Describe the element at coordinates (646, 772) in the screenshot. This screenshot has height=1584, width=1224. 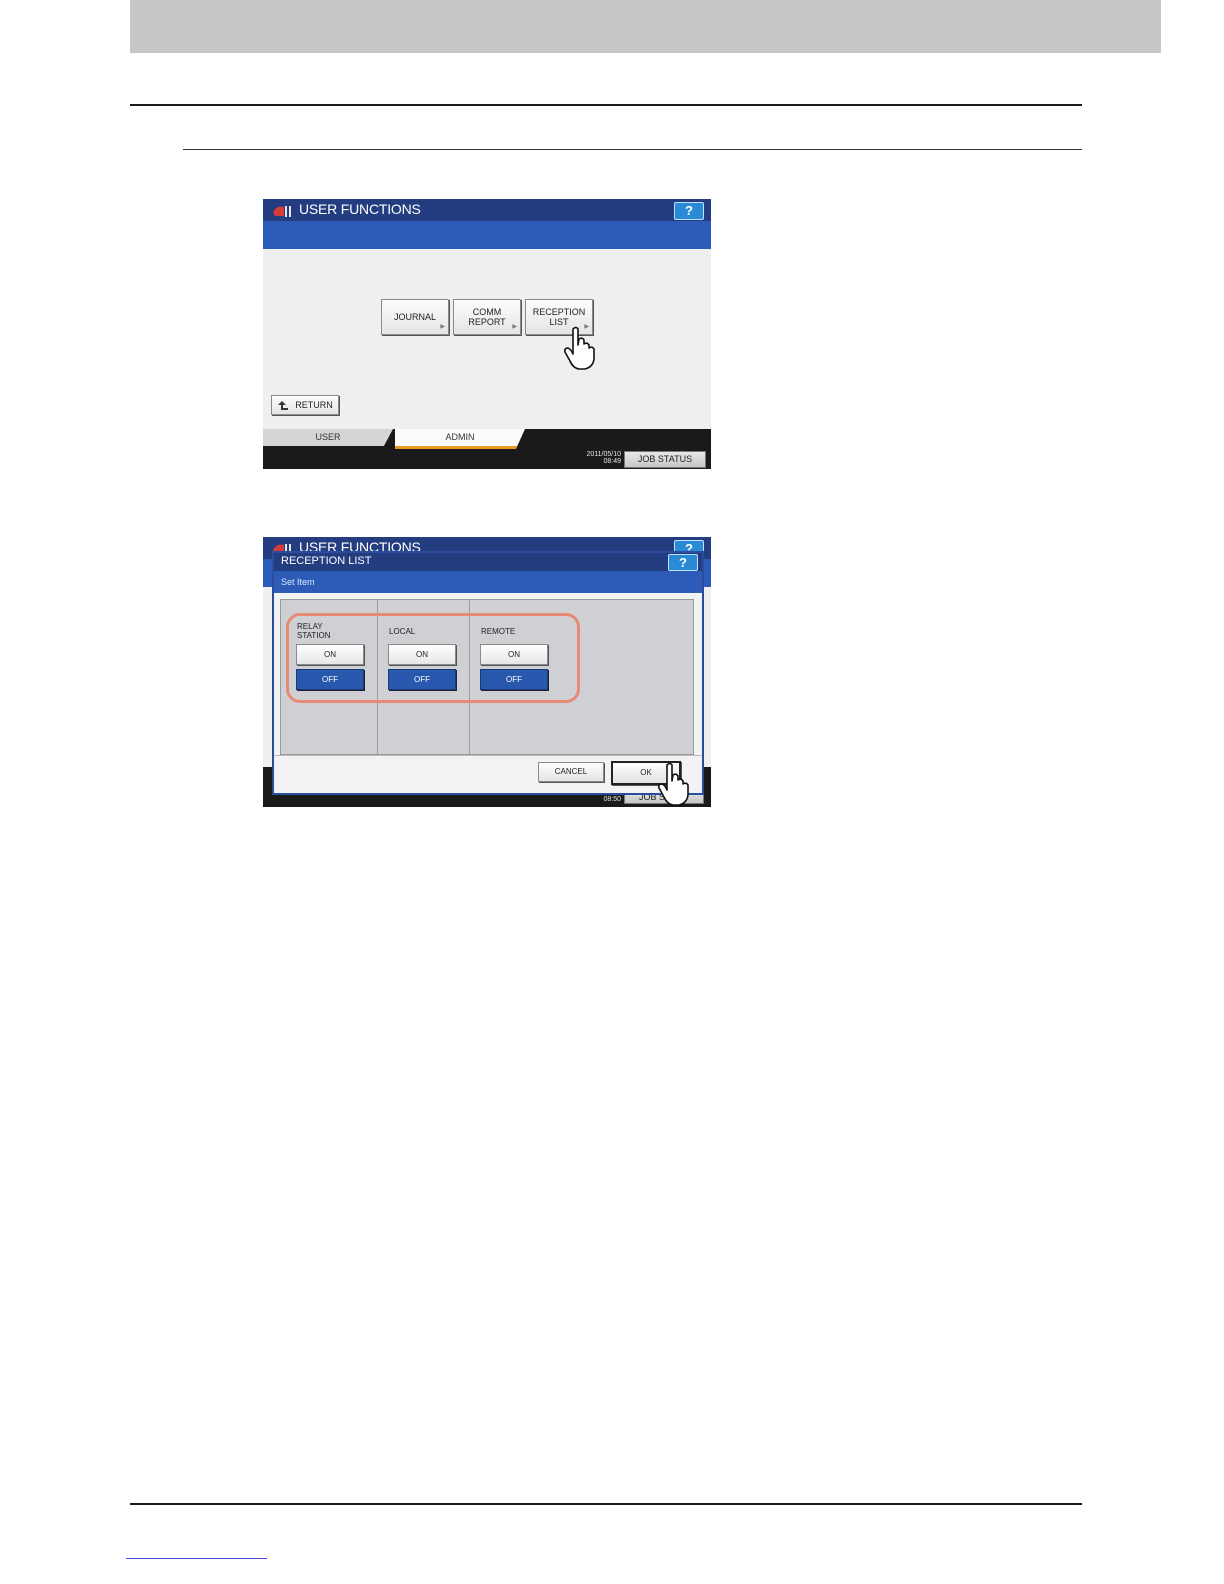
I see `ok-label: OK` at that location.